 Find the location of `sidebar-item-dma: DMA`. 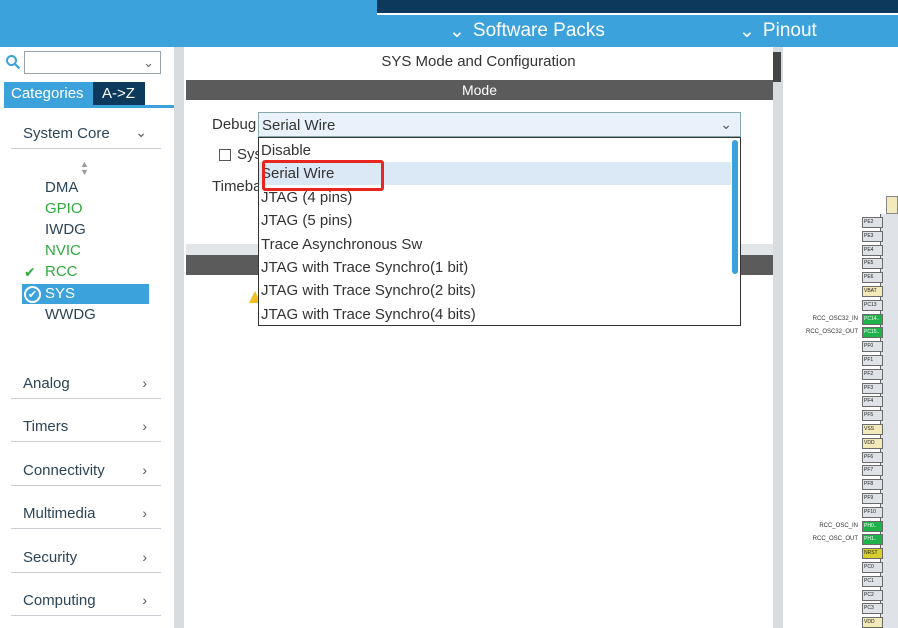

sidebar-item-dma: DMA is located at coordinates (61, 187).